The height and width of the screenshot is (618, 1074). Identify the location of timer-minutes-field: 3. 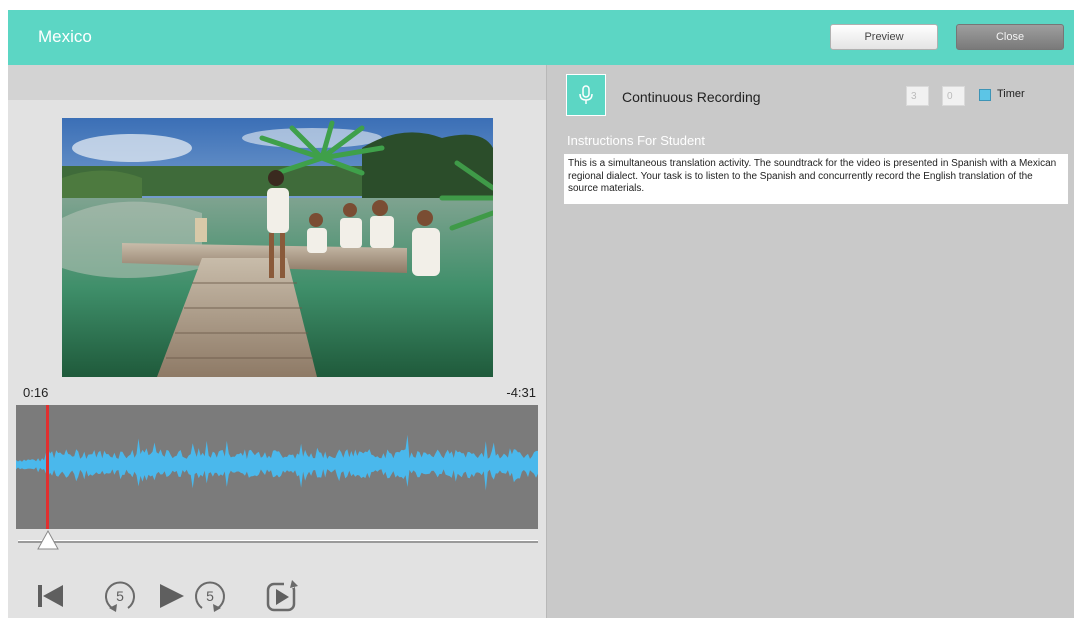
(917, 96).